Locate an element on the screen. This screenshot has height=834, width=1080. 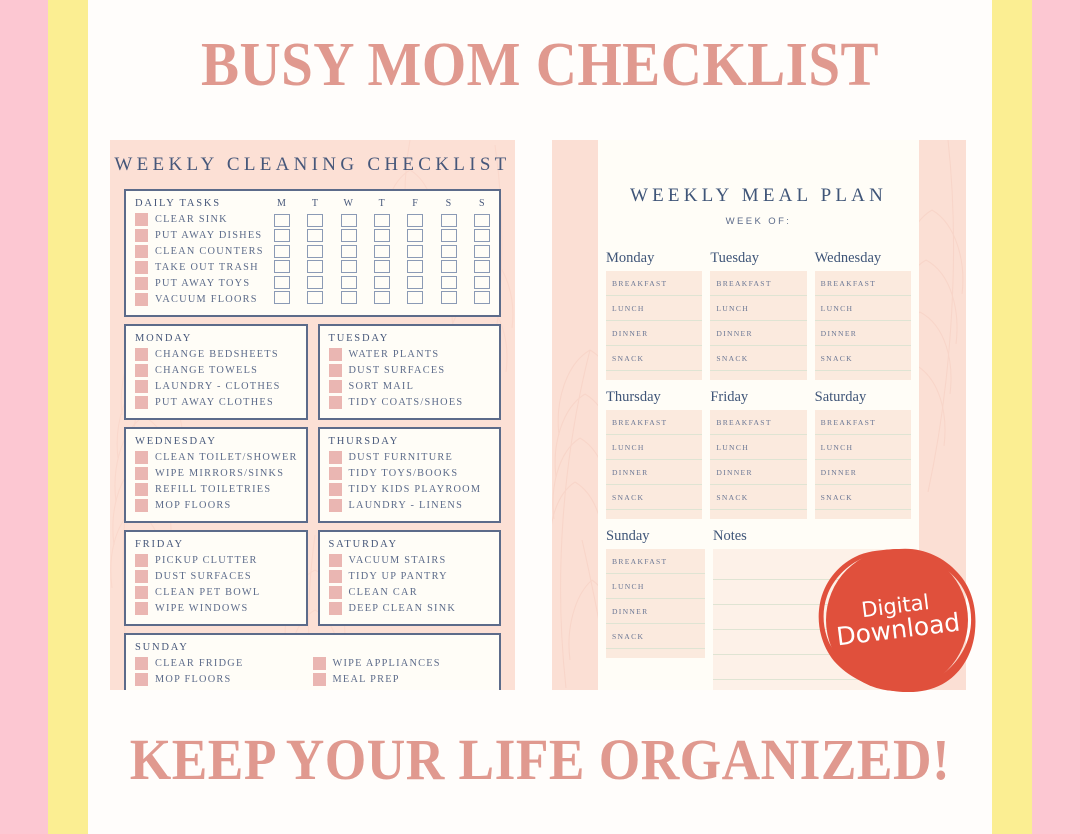
checklist-item: TIDY COATS/SHOES is located at coordinates (409, 402).